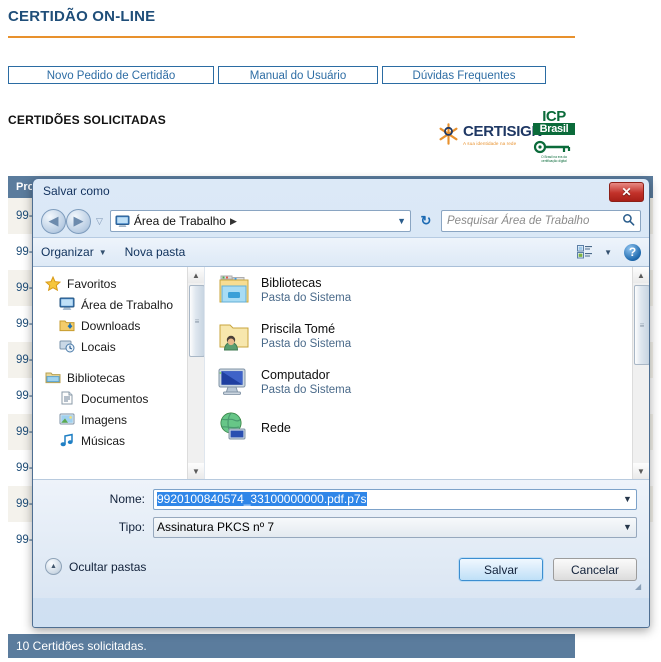  What do you see at coordinates (341, 192) in the screenshot?
I see `dialog-titlebar: Salvar como ✕` at bounding box center [341, 192].